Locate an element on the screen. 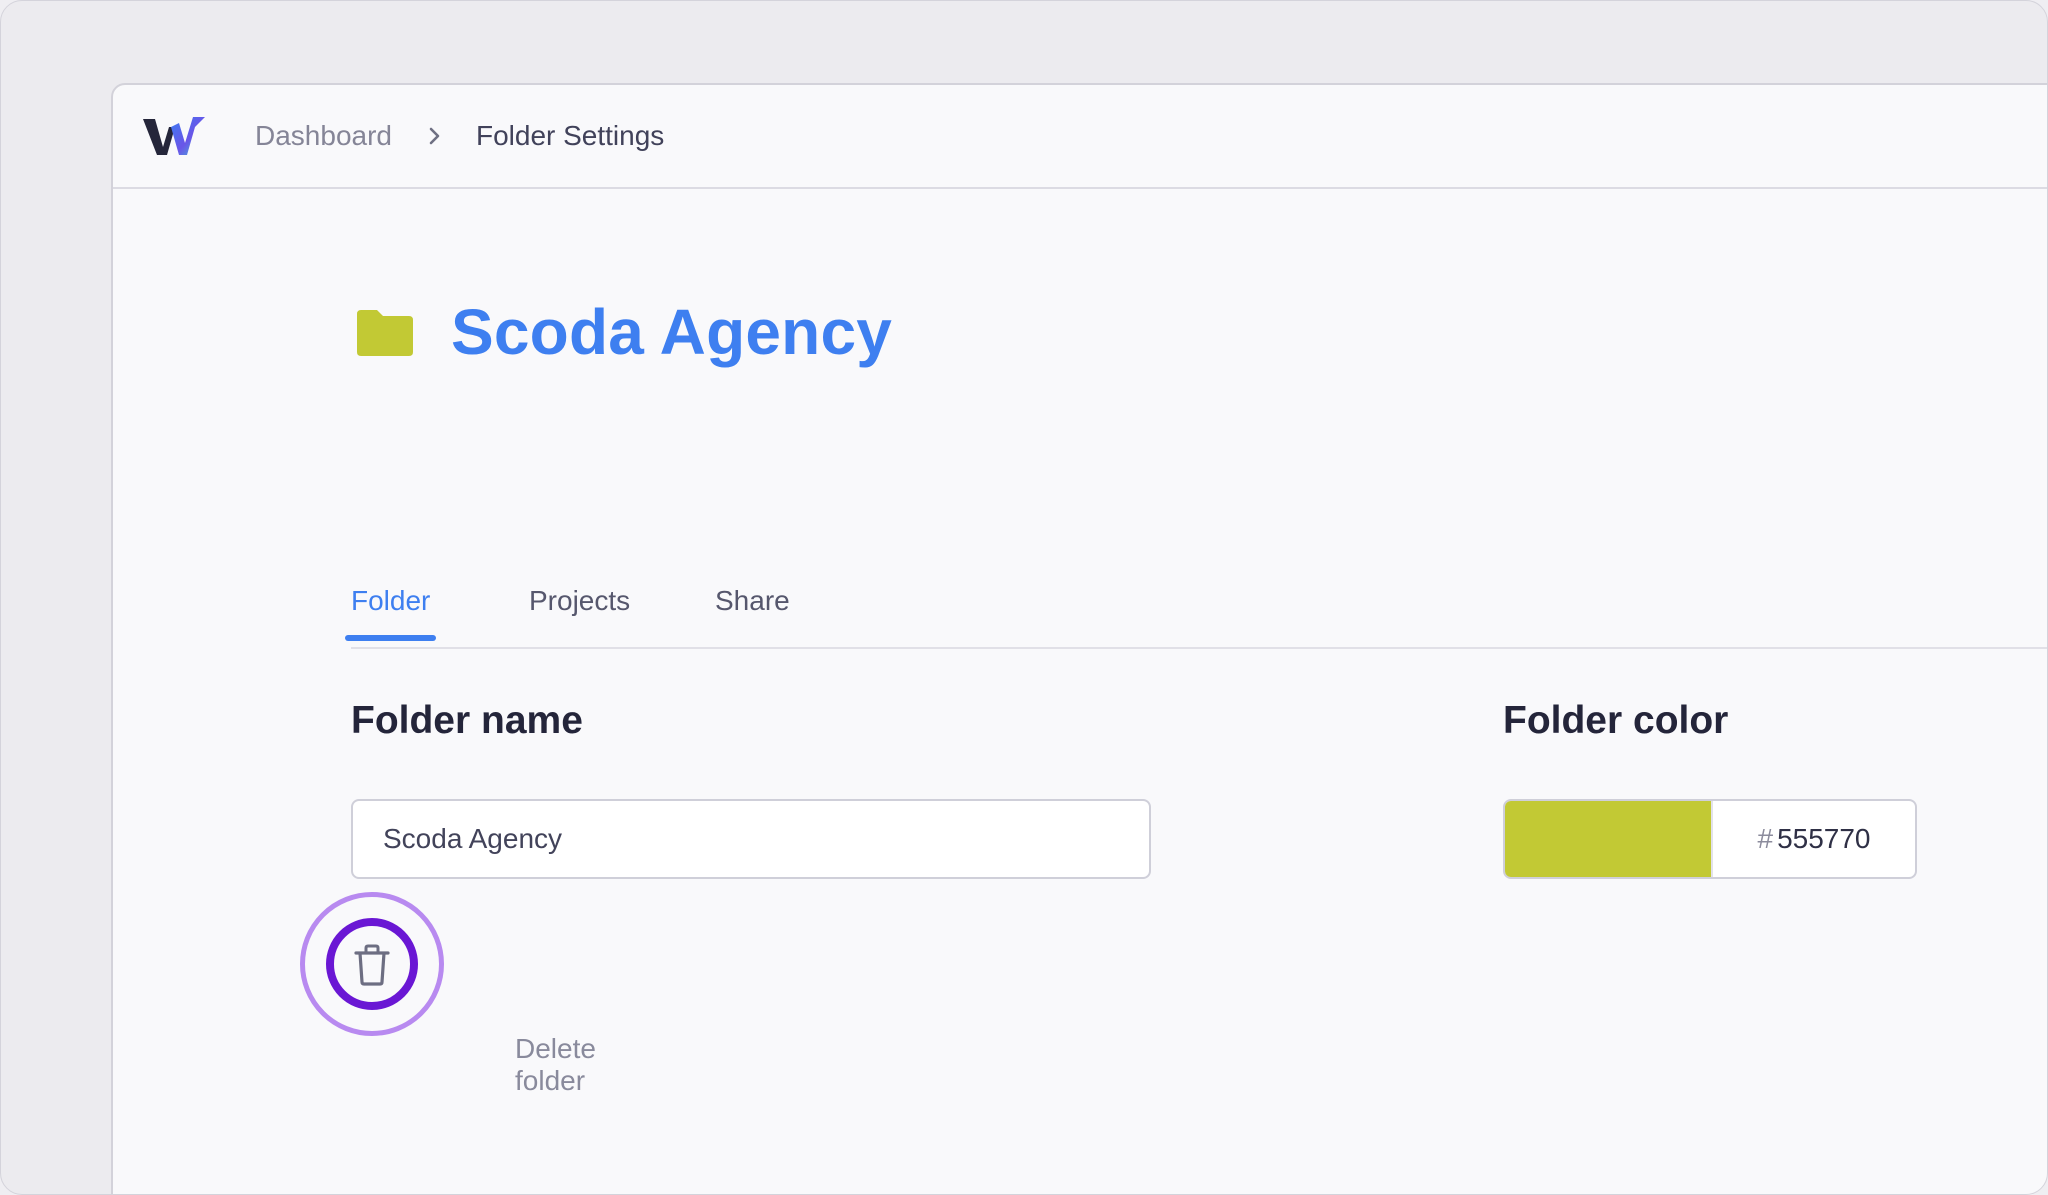 The height and width of the screenshot is (1195, 2048). tab-projects: Projects is located at coordinates (579, 601).